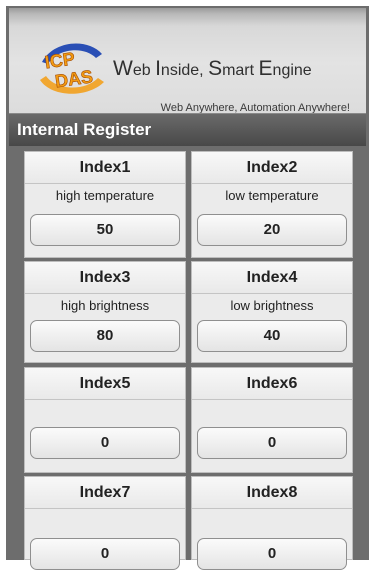 Image resolution: width=375 pixels, height=570 pixels. I want to click on register-description: low brightness, so click(272, 305).